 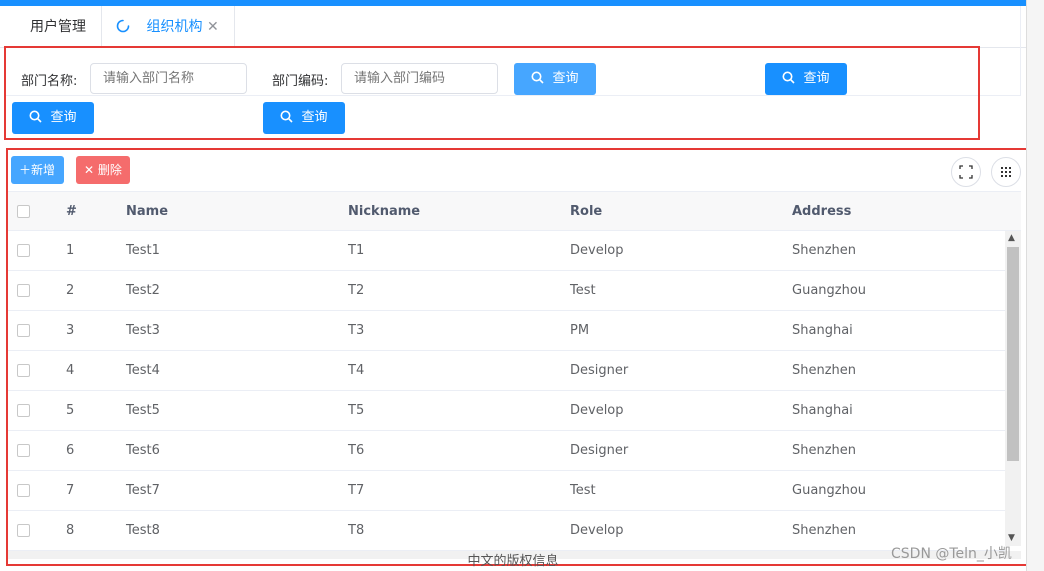 I want to click on watermark: CSDN @Teln_小凯, so click(x=951, y=554).